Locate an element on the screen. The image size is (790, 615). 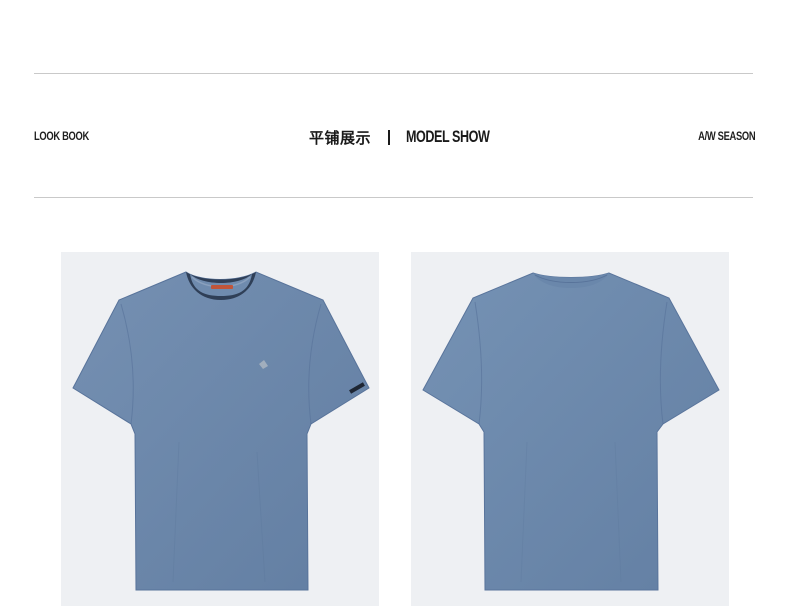
top-divider-line is located at coordinates (393, 73).